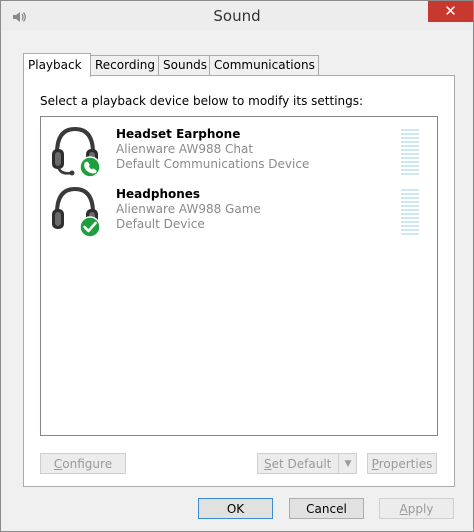 The width and height of the screenshot is (474, 532). What do you see at coordinates (90, 227) in the screenshot?
I see `checkmark-badge-icon` at bounding box center [90, 227].